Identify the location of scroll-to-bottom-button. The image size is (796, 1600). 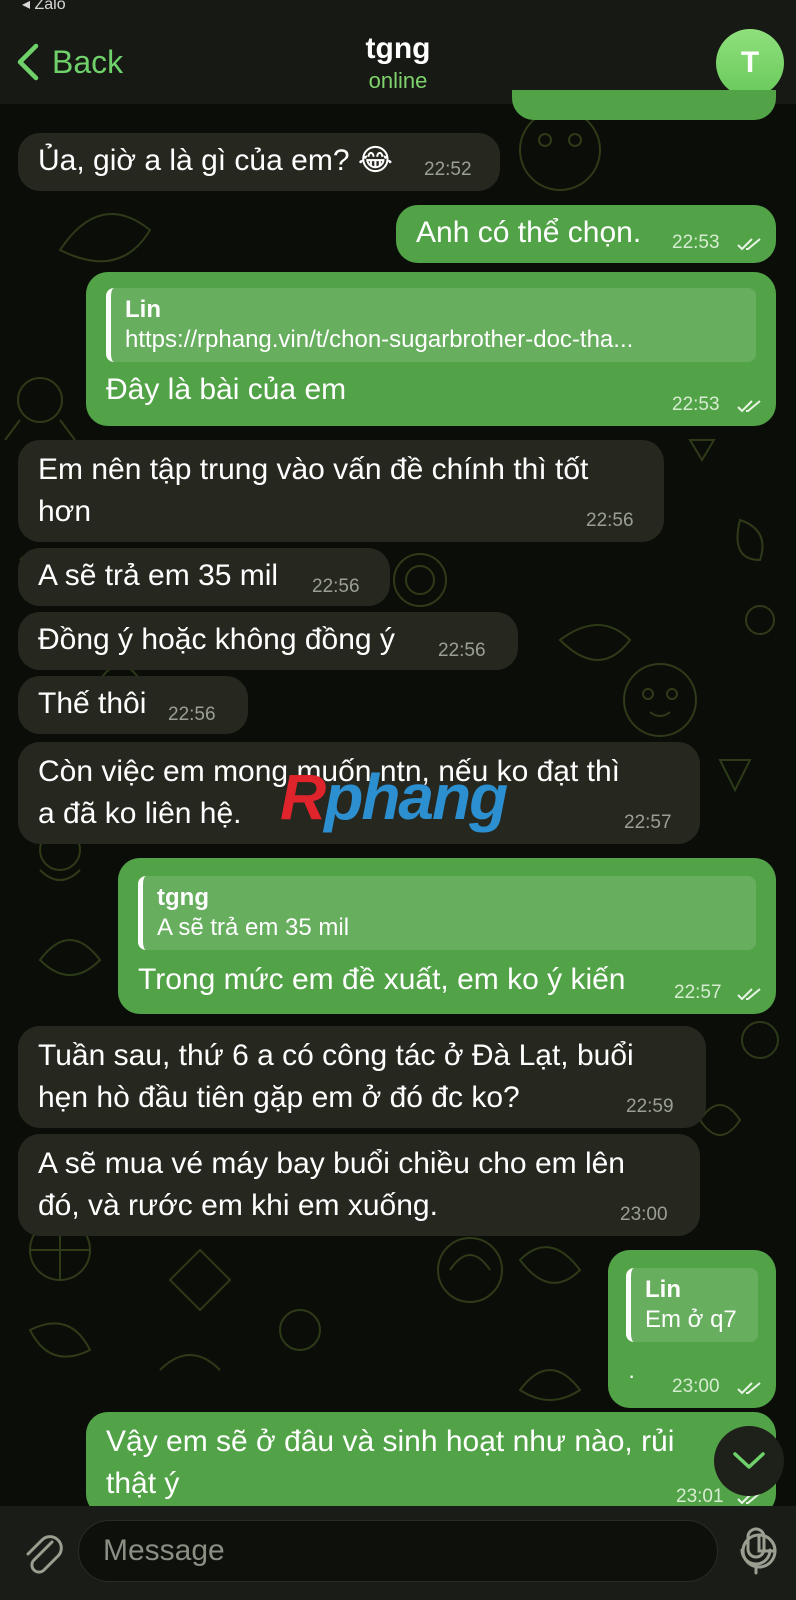
(749, 1461).